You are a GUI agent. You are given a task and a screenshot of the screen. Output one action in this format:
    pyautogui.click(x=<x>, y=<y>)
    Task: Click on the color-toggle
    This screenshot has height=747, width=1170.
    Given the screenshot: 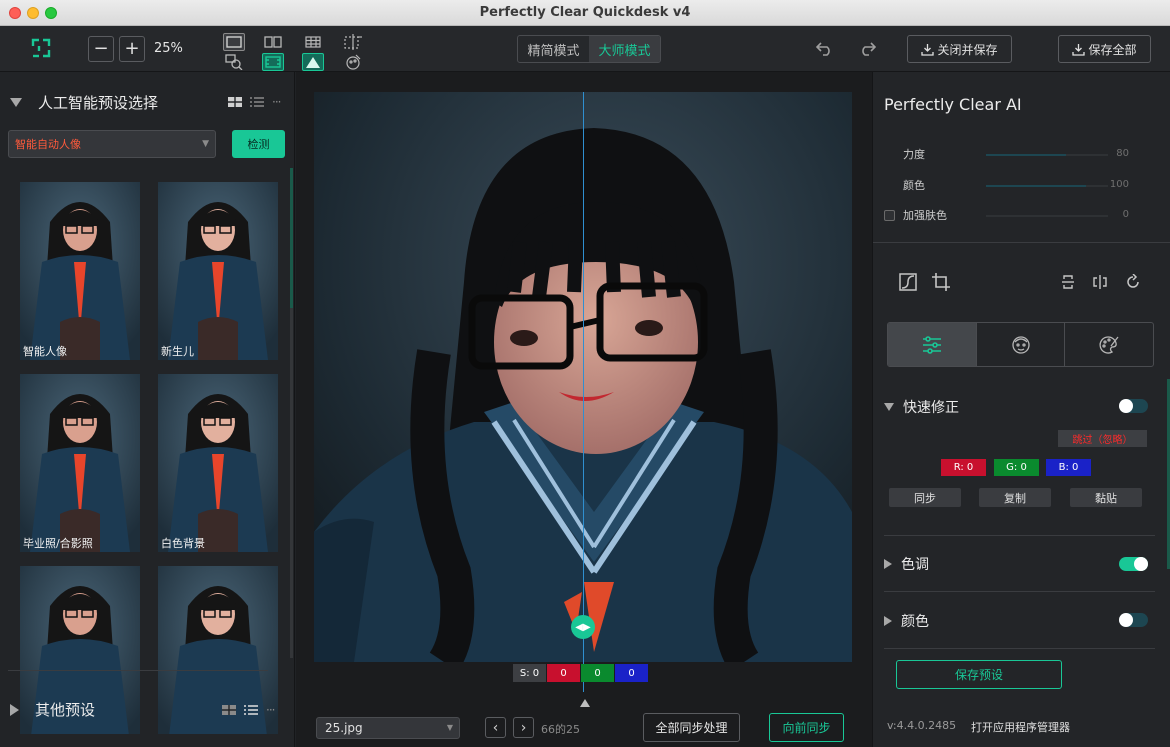 What is the action you would take?
    pyautogui.click(x=1133, y=620)
    